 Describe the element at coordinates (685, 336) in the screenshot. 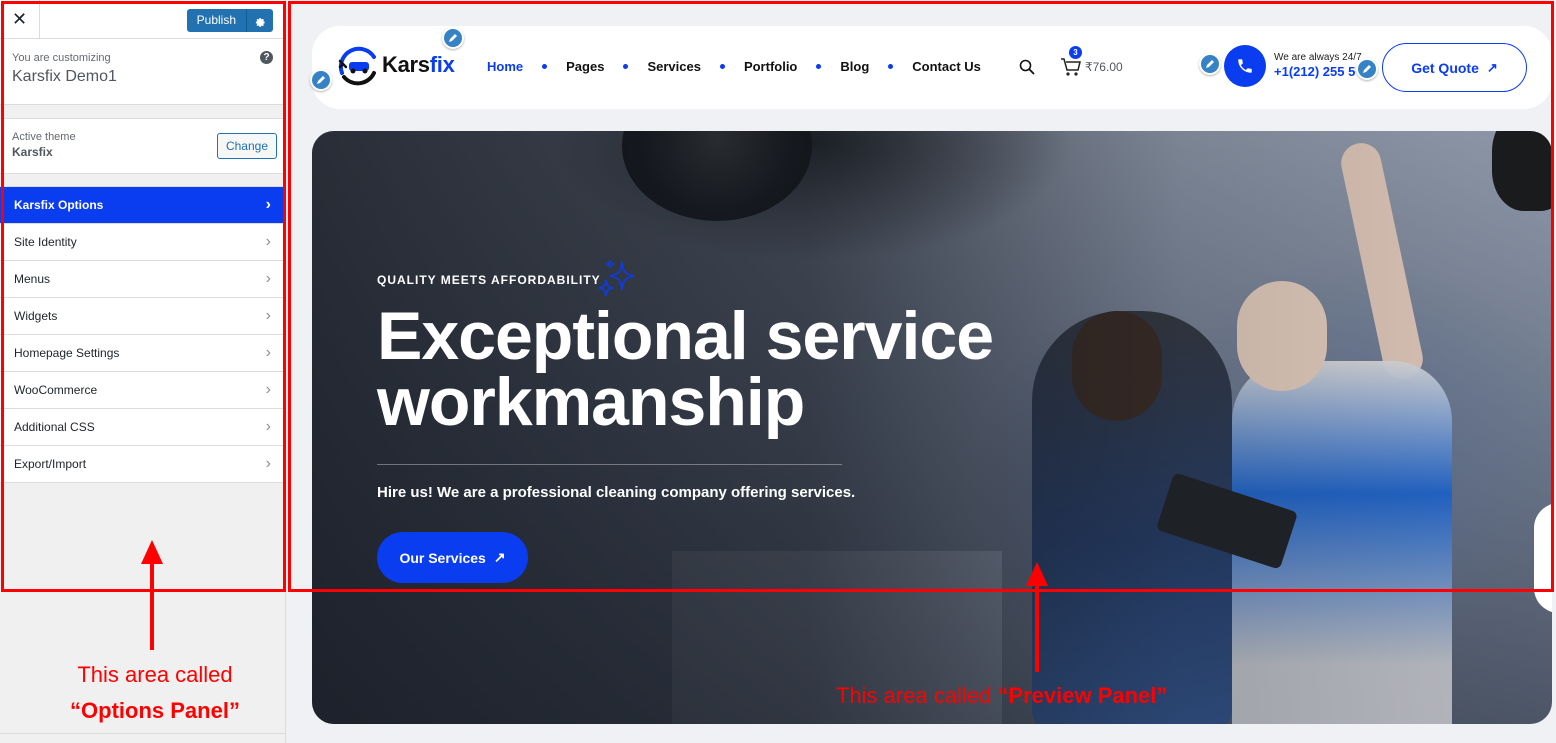

I see `hero-title-line1: Exceptional service` at that location.